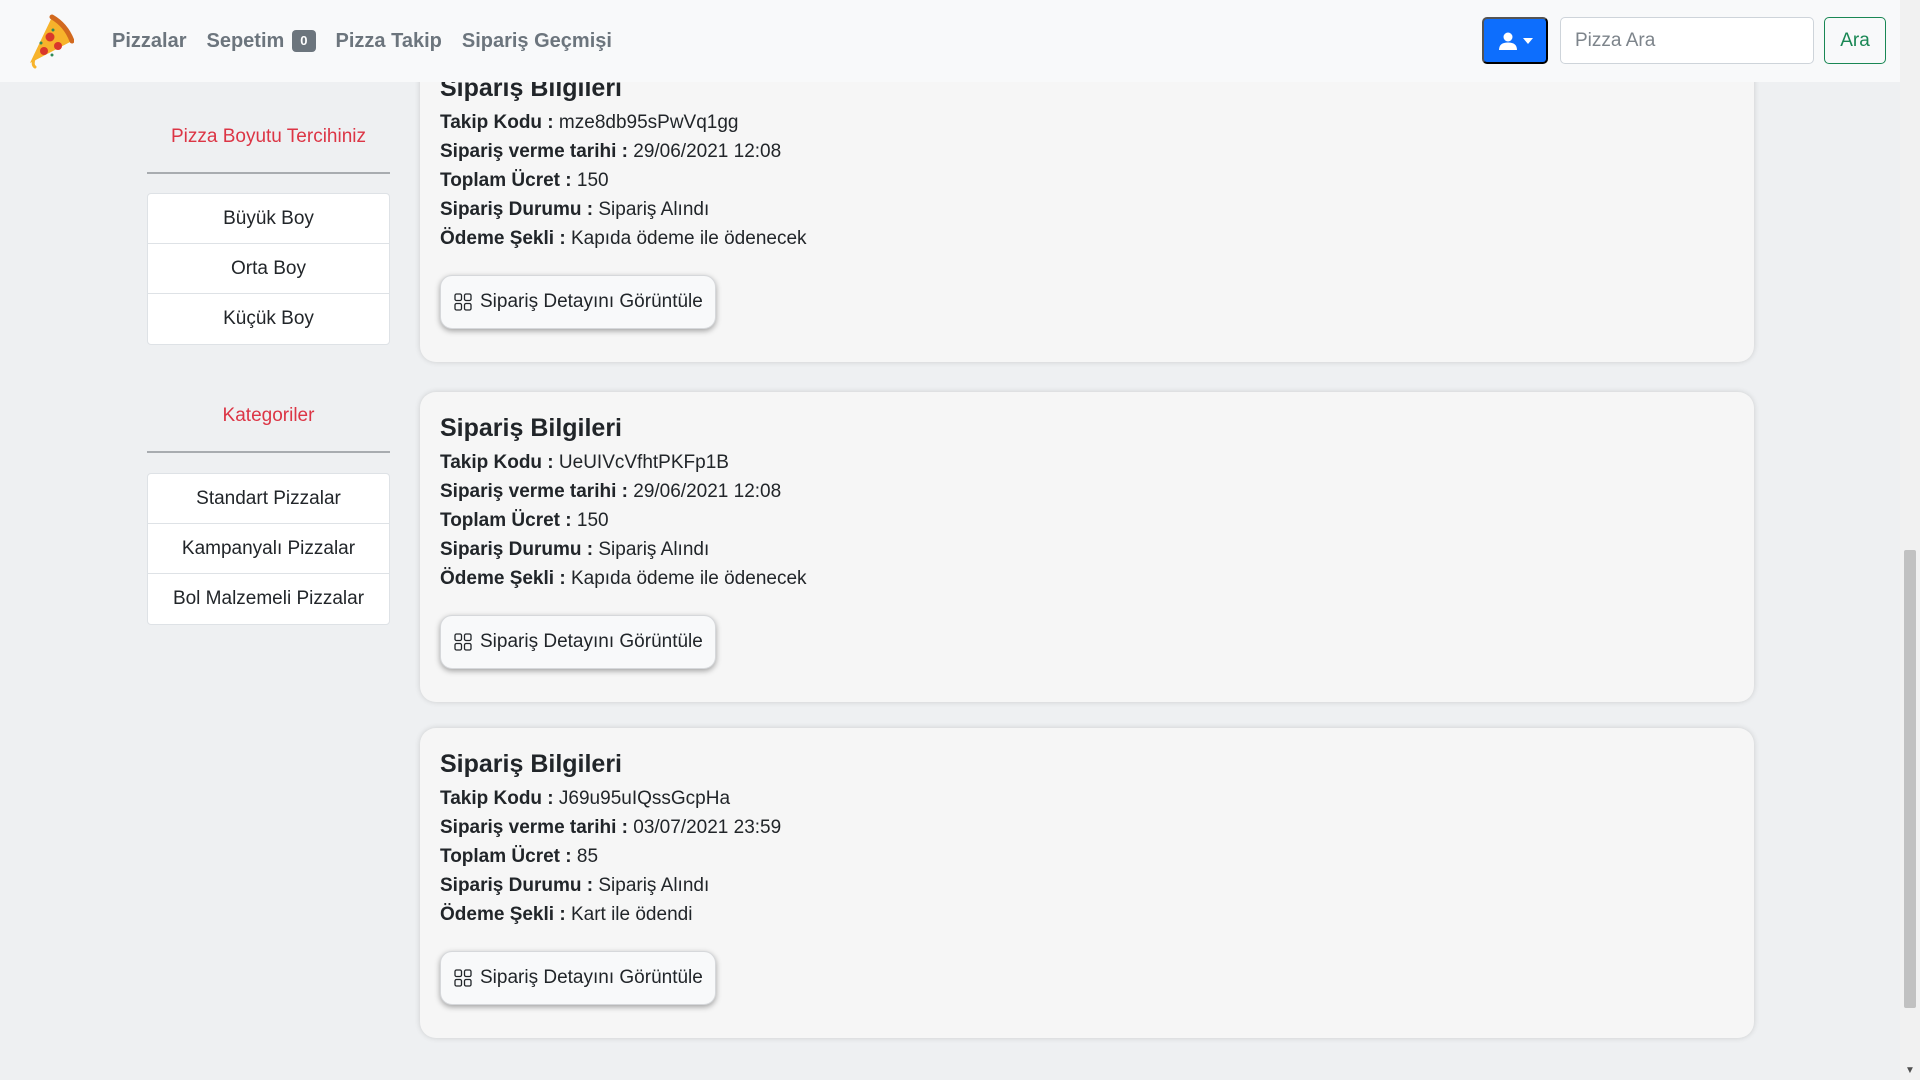 The height and width of the screenshot is (1080, 1920). I want to click on order-date-value: 03/07/2021 23:59, so click(707, 827).